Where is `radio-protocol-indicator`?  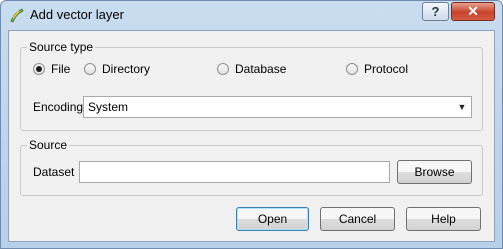
radio-protocol-indicator is located at coordinates (352, 69).